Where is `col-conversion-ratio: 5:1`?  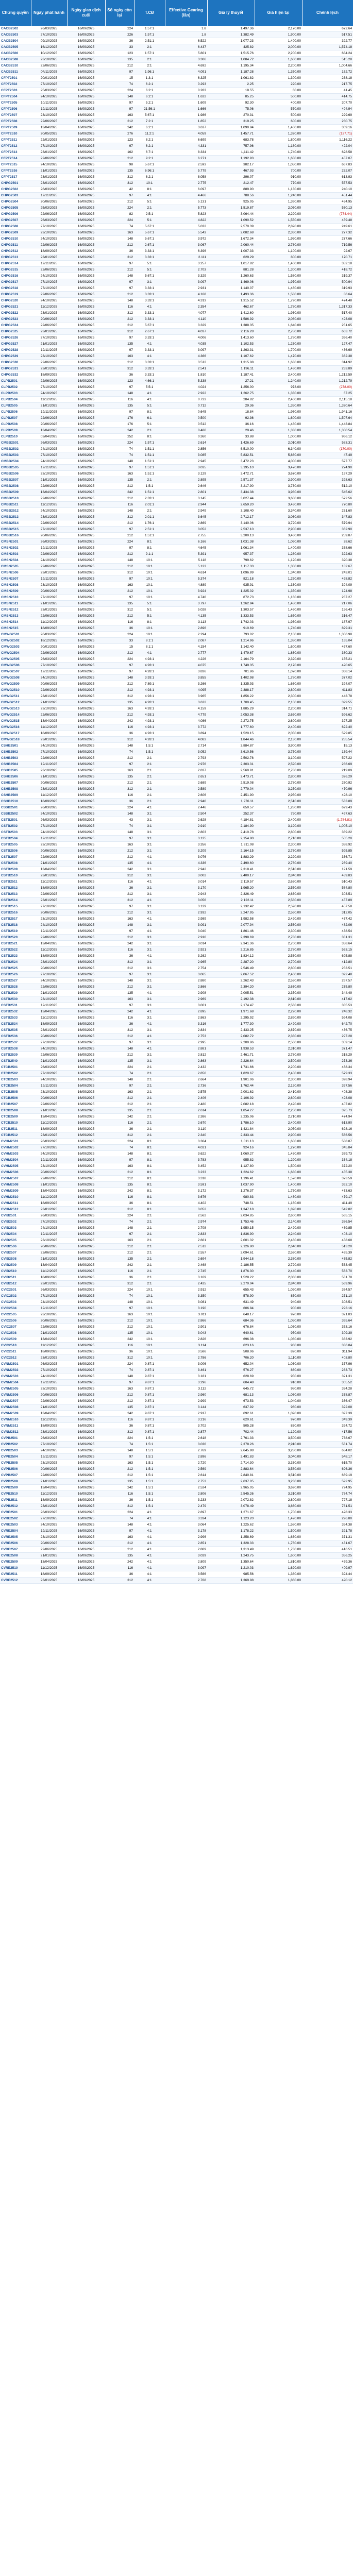 col-conversion-ratio: 5:1 is located at coordinates (149, 263).